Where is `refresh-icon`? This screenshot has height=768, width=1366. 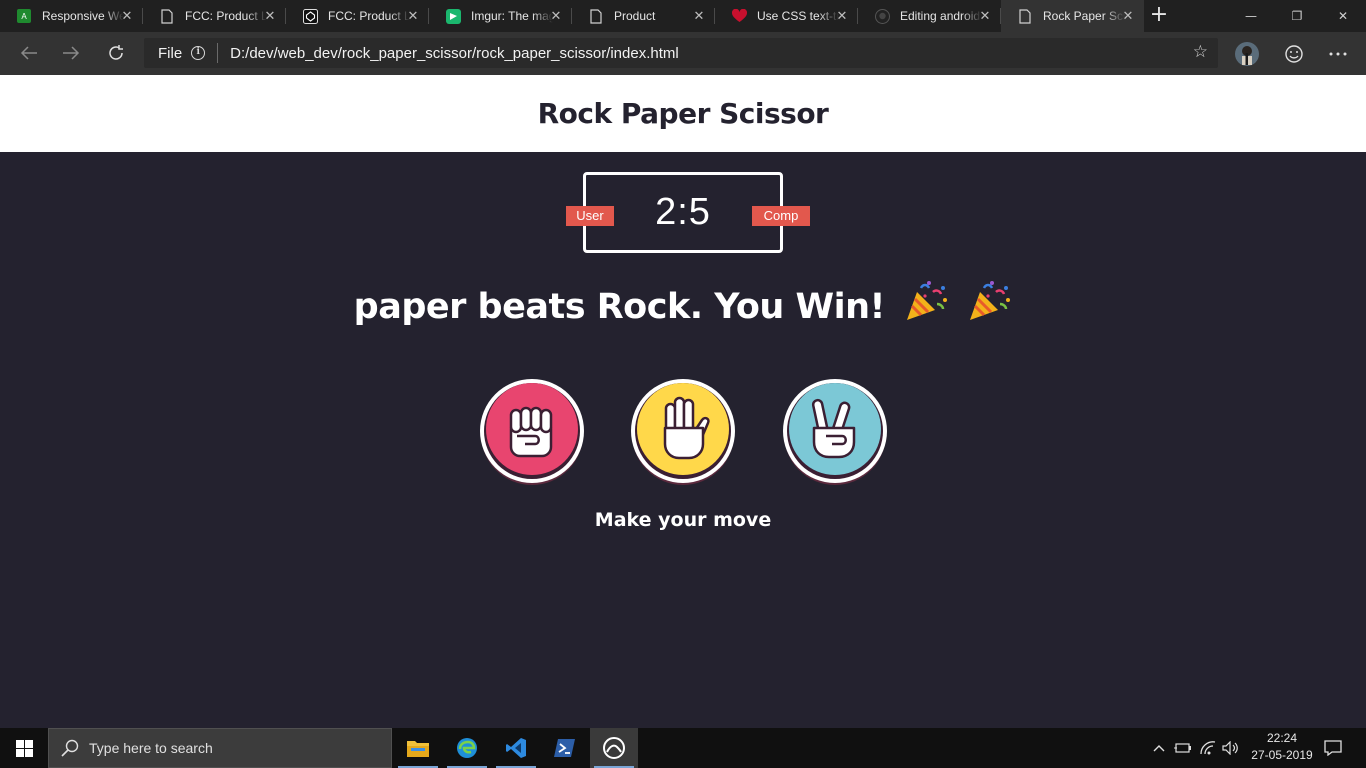 refresh-icon is located at coordinates (116, 53).